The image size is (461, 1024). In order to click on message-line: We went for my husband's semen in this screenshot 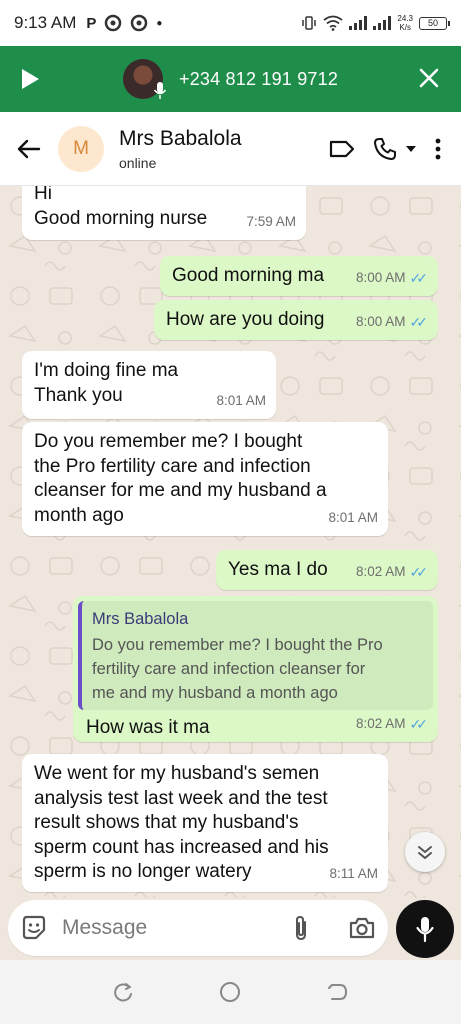, I will do `click(177, 773)`.